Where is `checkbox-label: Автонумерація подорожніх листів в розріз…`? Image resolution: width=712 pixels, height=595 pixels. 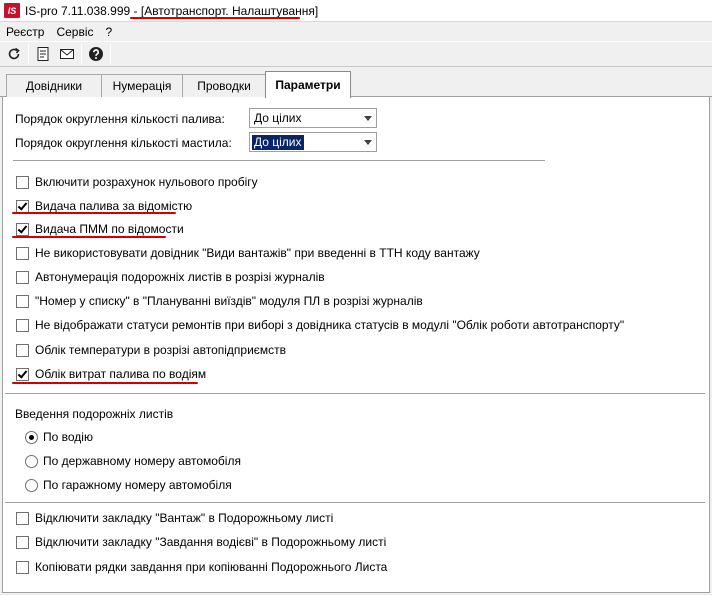 checkbox-label: Автонумерація подорожніх листів в розріз… is located at coordinates (180, 277).